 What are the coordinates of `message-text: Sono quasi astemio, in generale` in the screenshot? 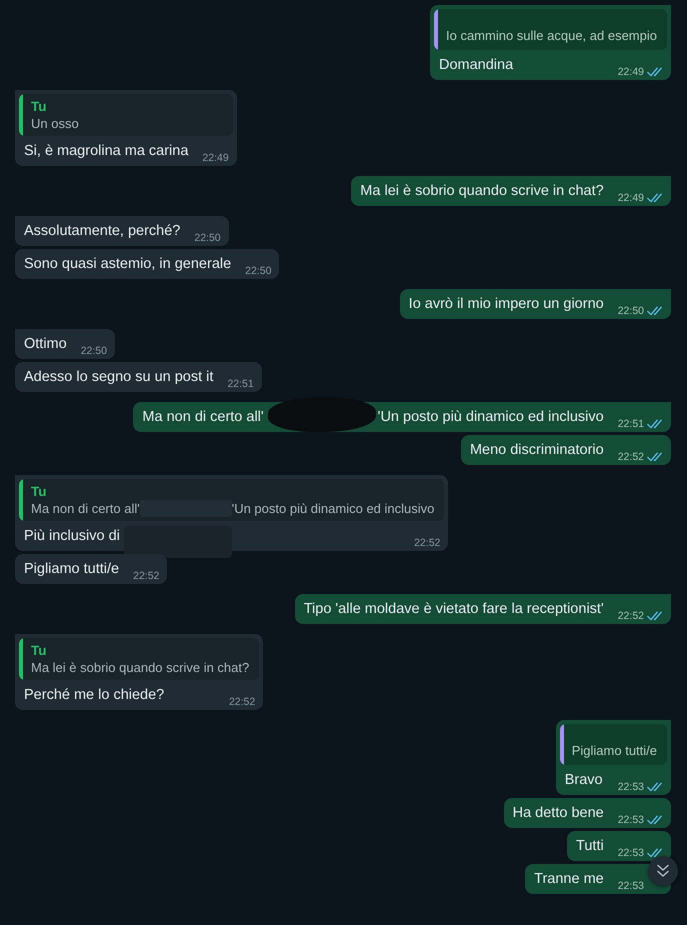 It's located at (128, 264).